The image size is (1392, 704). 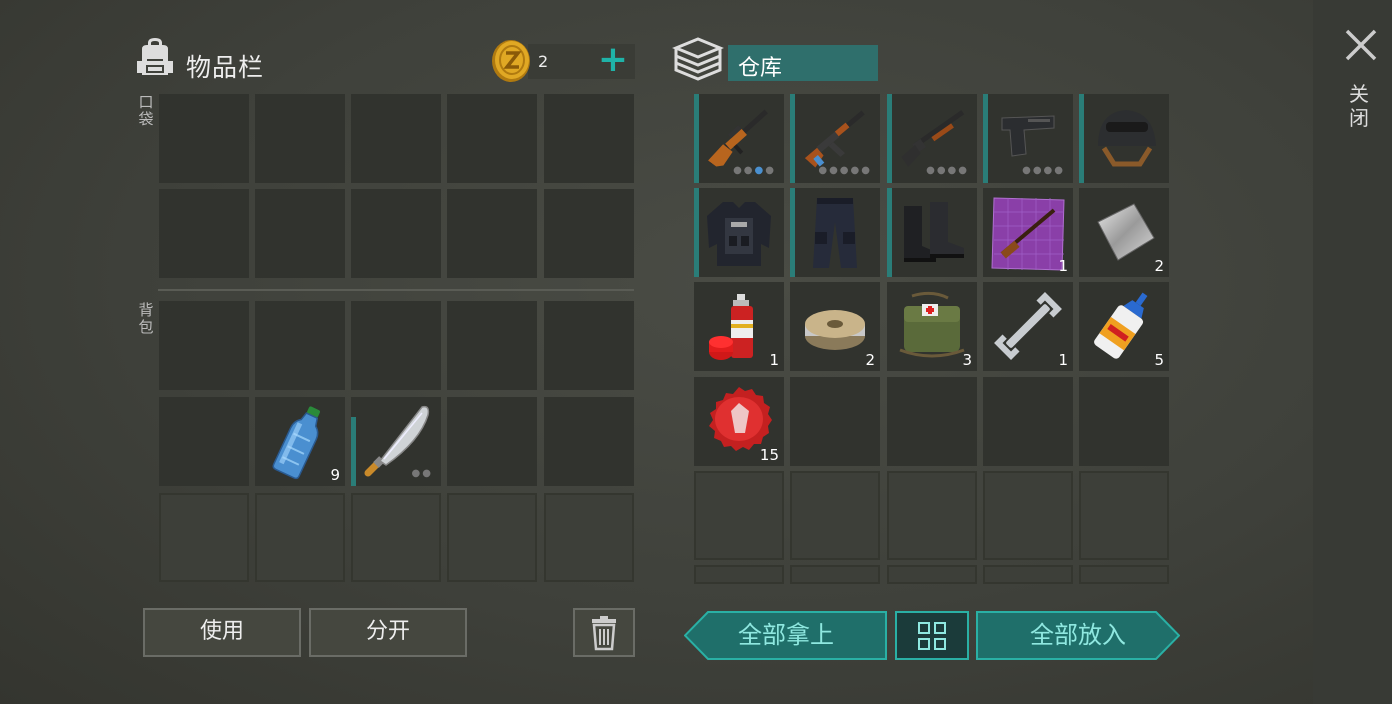 I want to click on boots-icon, so click(x=934, y=232).